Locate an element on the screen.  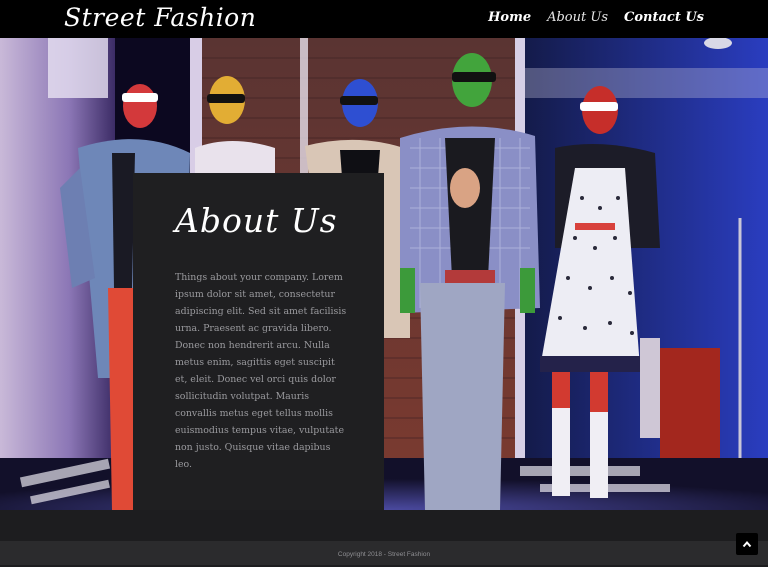
site-logo: Street Fashion is located at coordinates (160, 18).